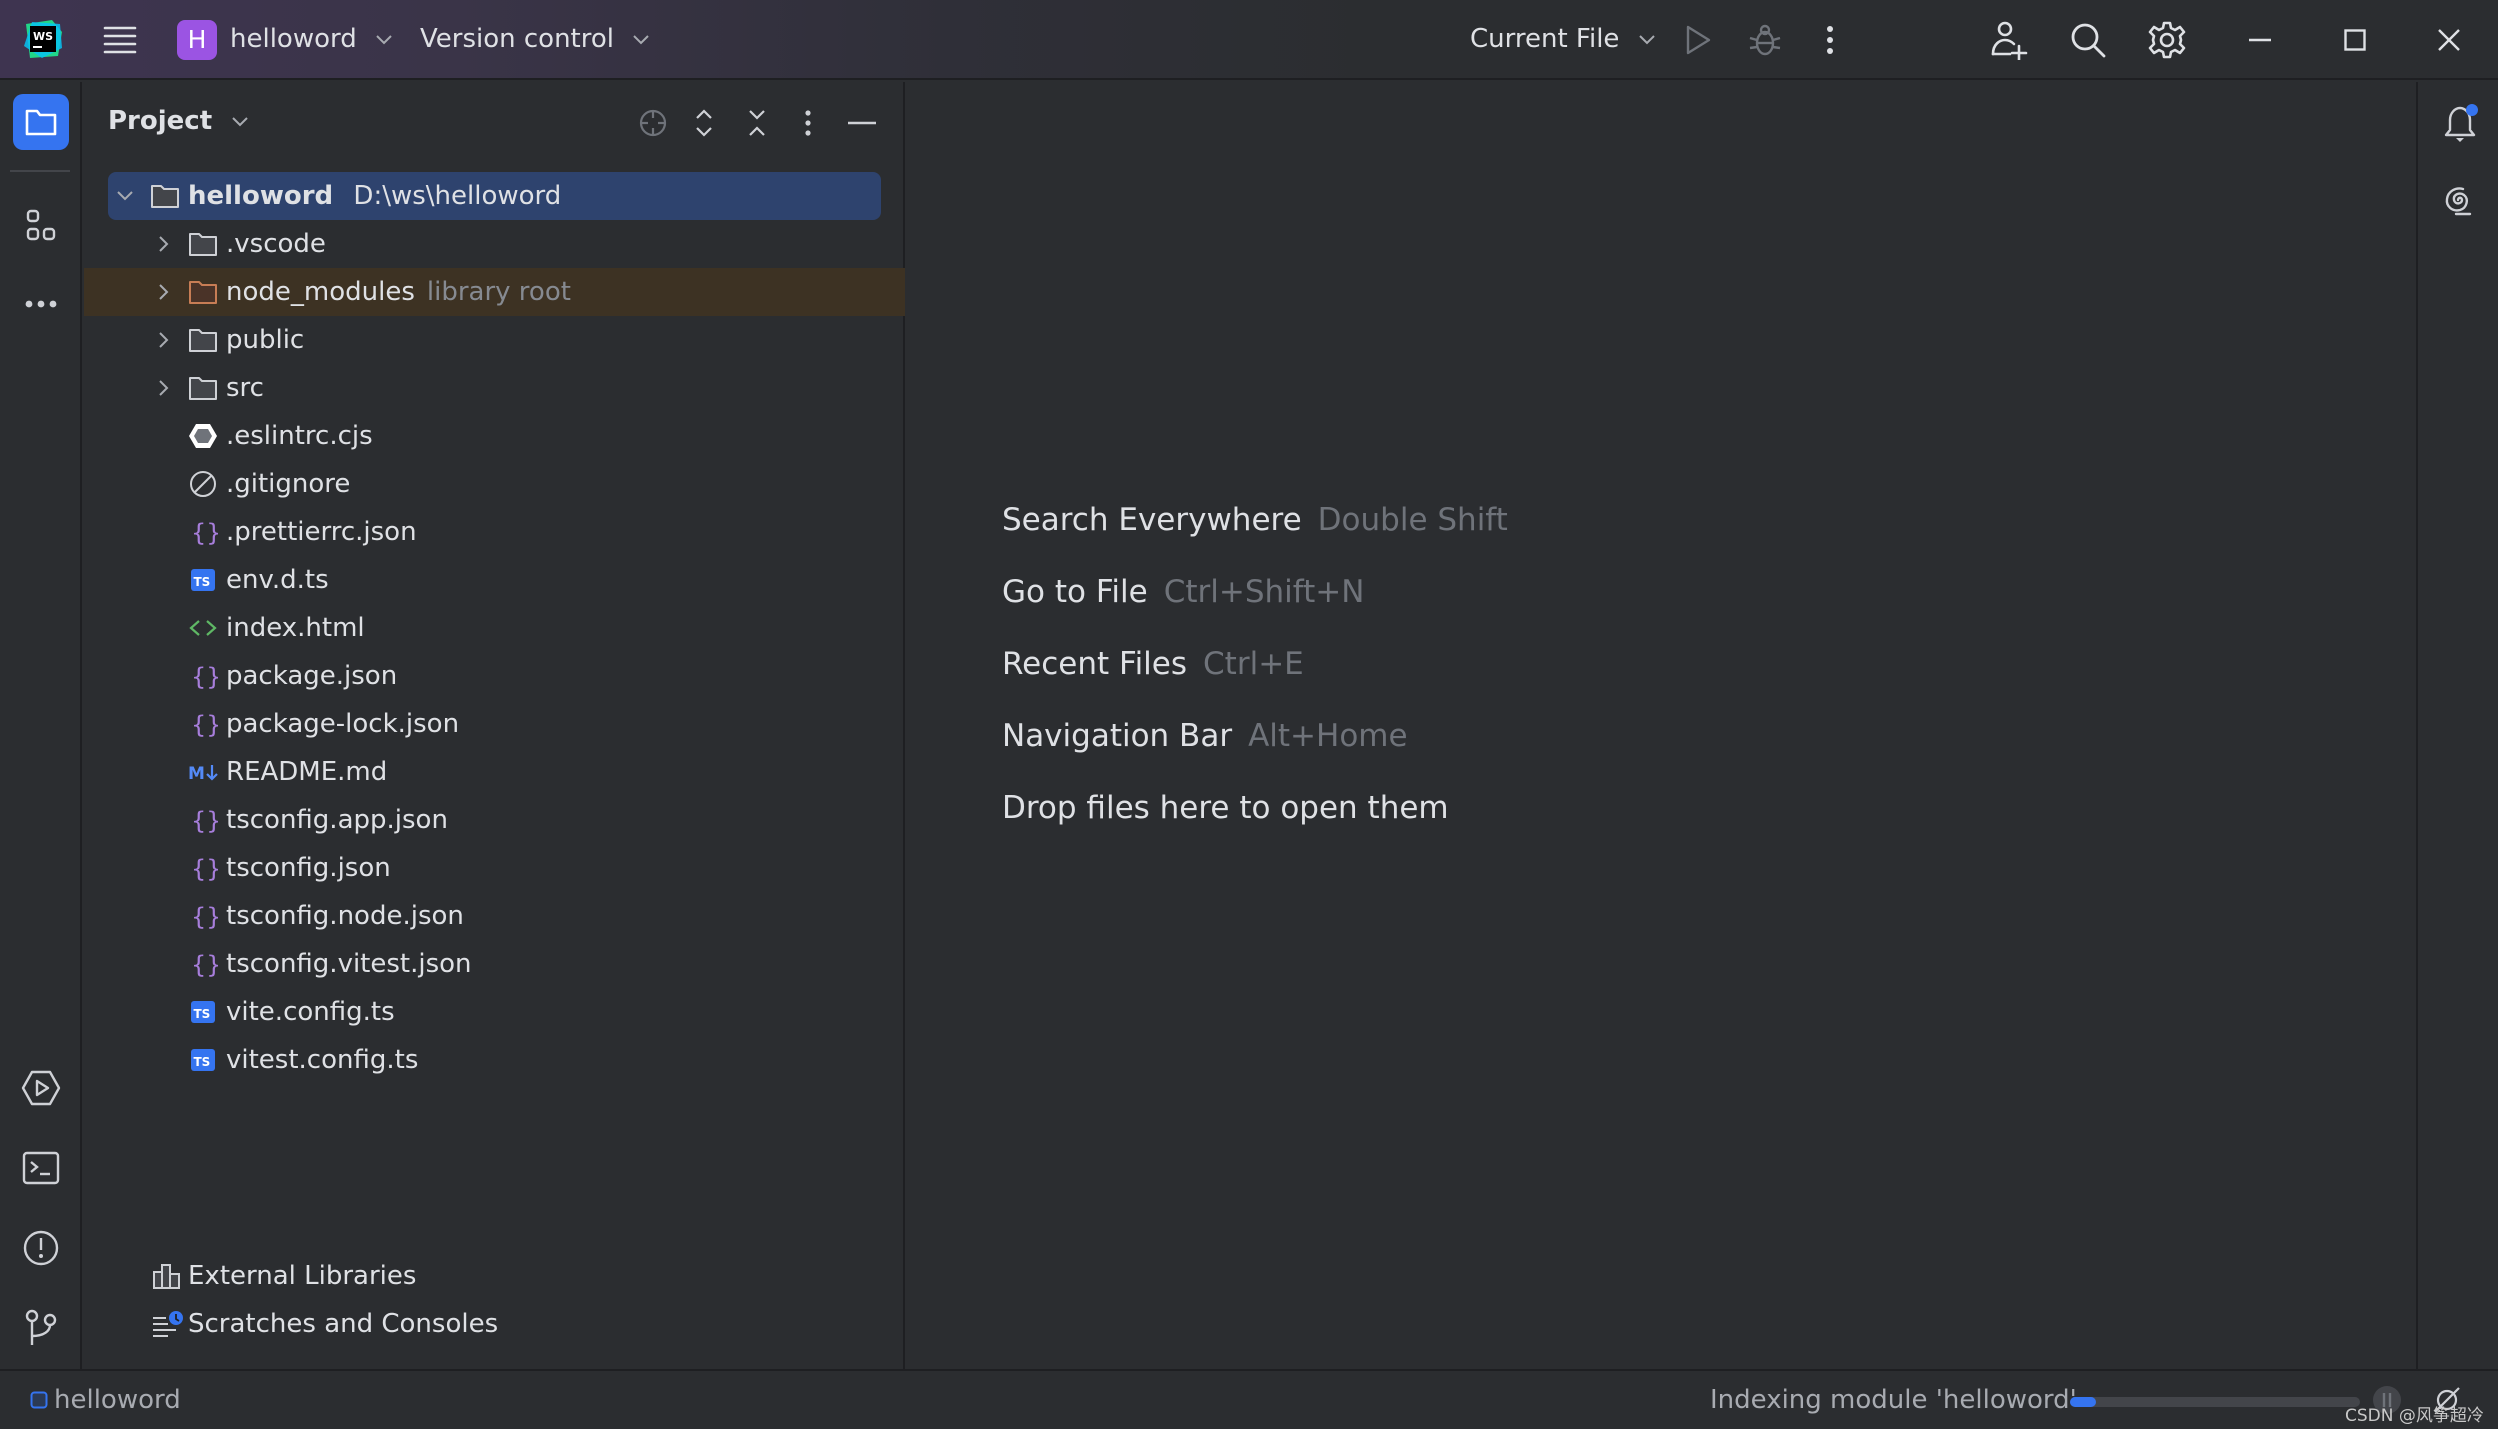 The height and width of the screenshot is (1429, 2498). Describe the element at coordinates (40, 171) in the screenshot. I see `strip-divider` at that location.